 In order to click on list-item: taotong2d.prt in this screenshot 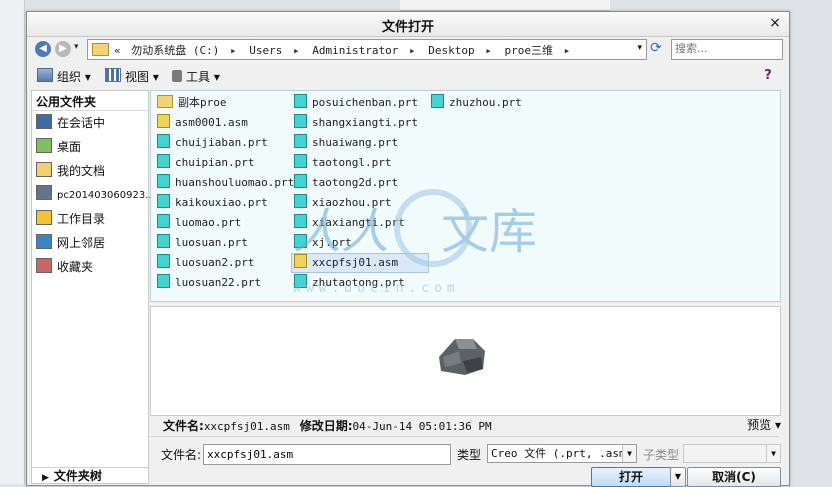, I will do `click(346, 183)`.